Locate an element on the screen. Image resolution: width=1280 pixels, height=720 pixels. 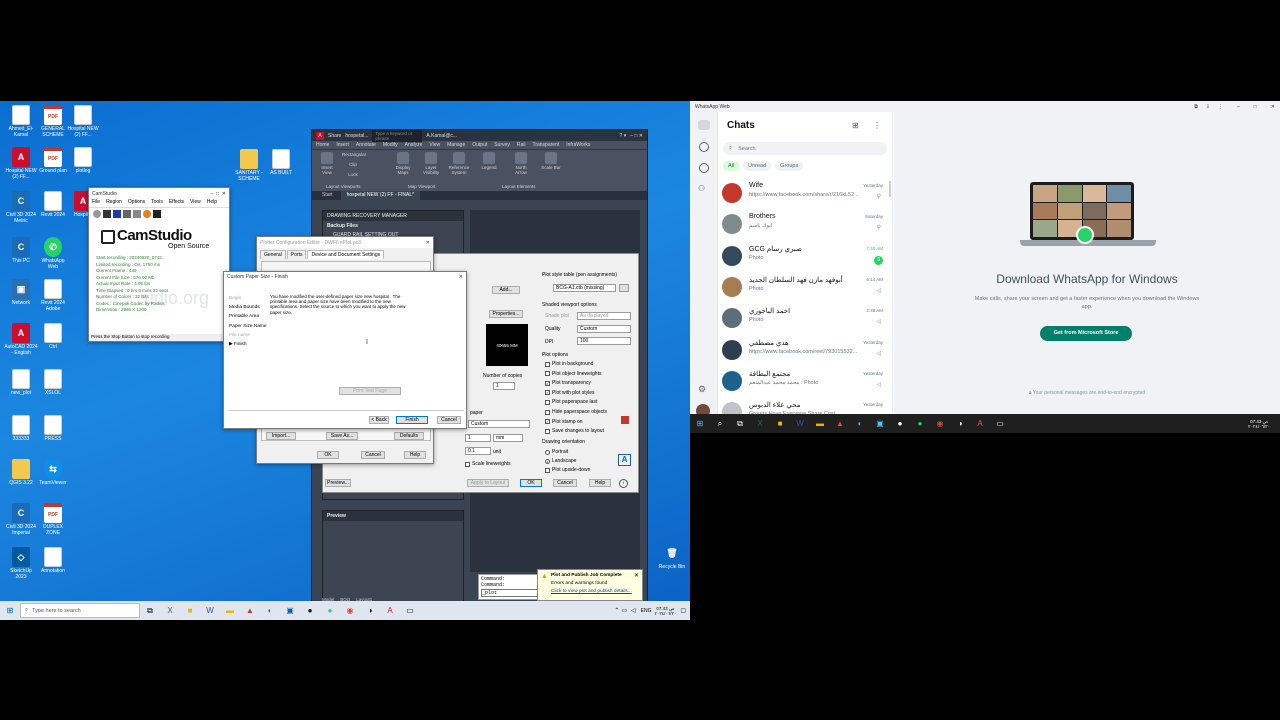
desktop-icon: plotlog is located at coordinates (83, 160).